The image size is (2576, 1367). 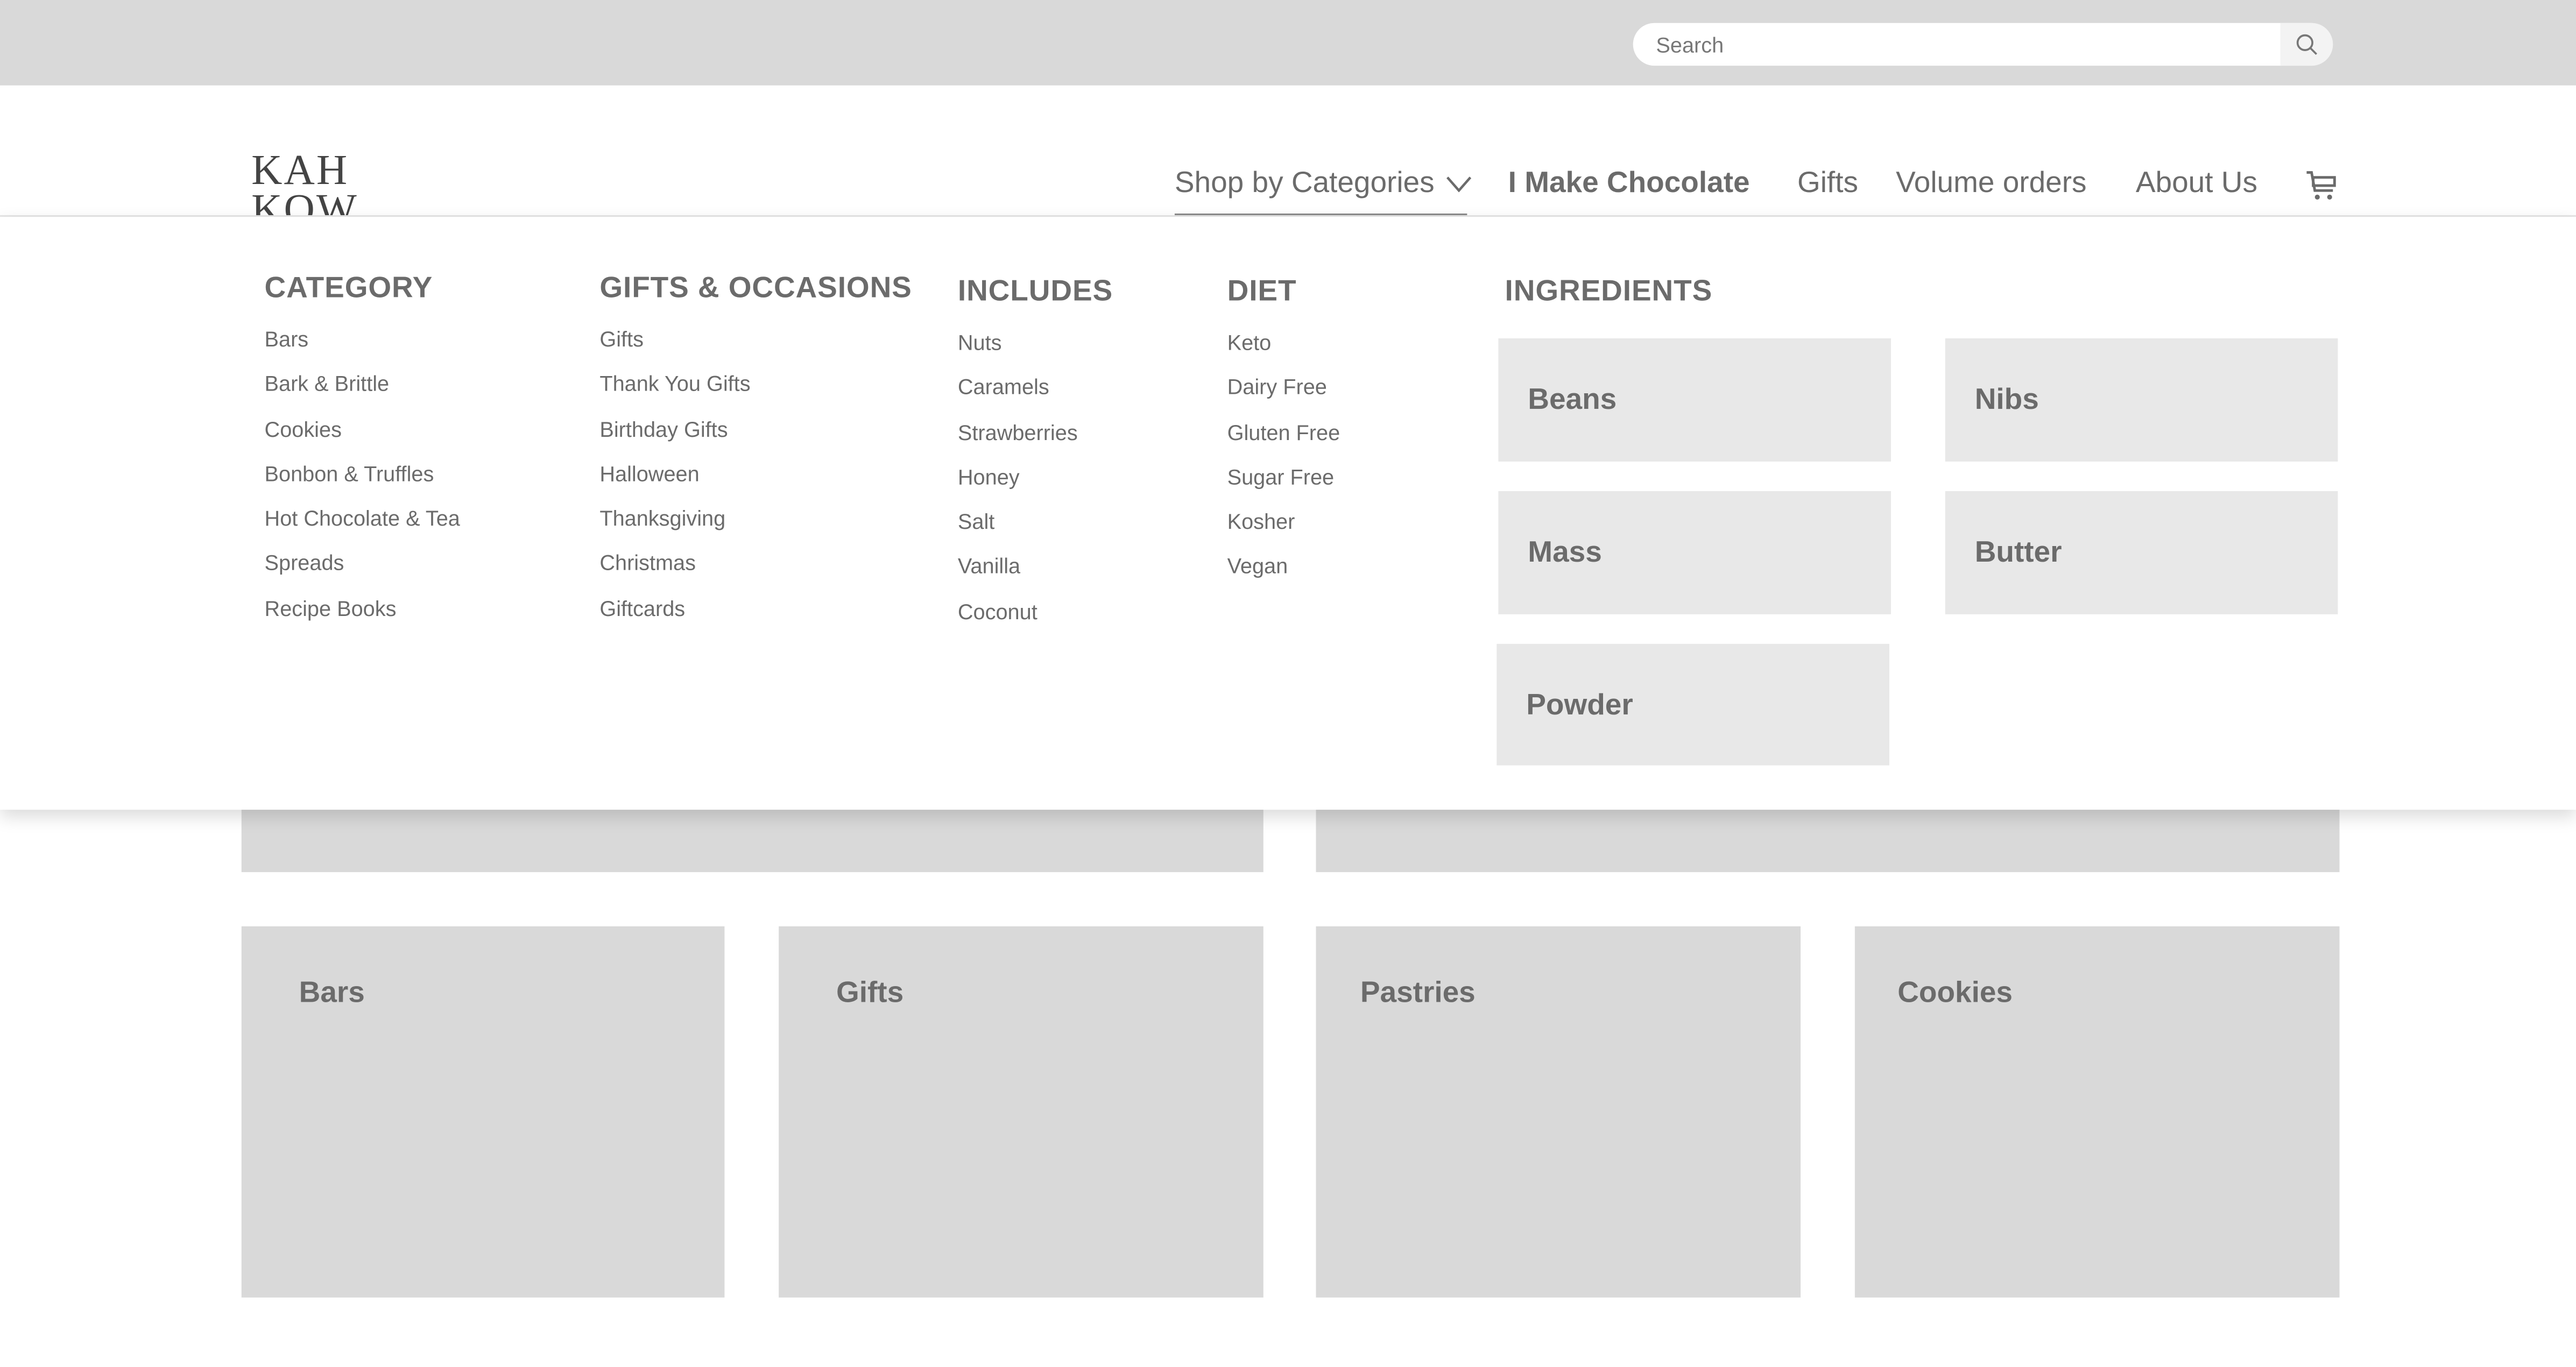 I want to click on tile-label: Powder, so click(x=1579, y=704).